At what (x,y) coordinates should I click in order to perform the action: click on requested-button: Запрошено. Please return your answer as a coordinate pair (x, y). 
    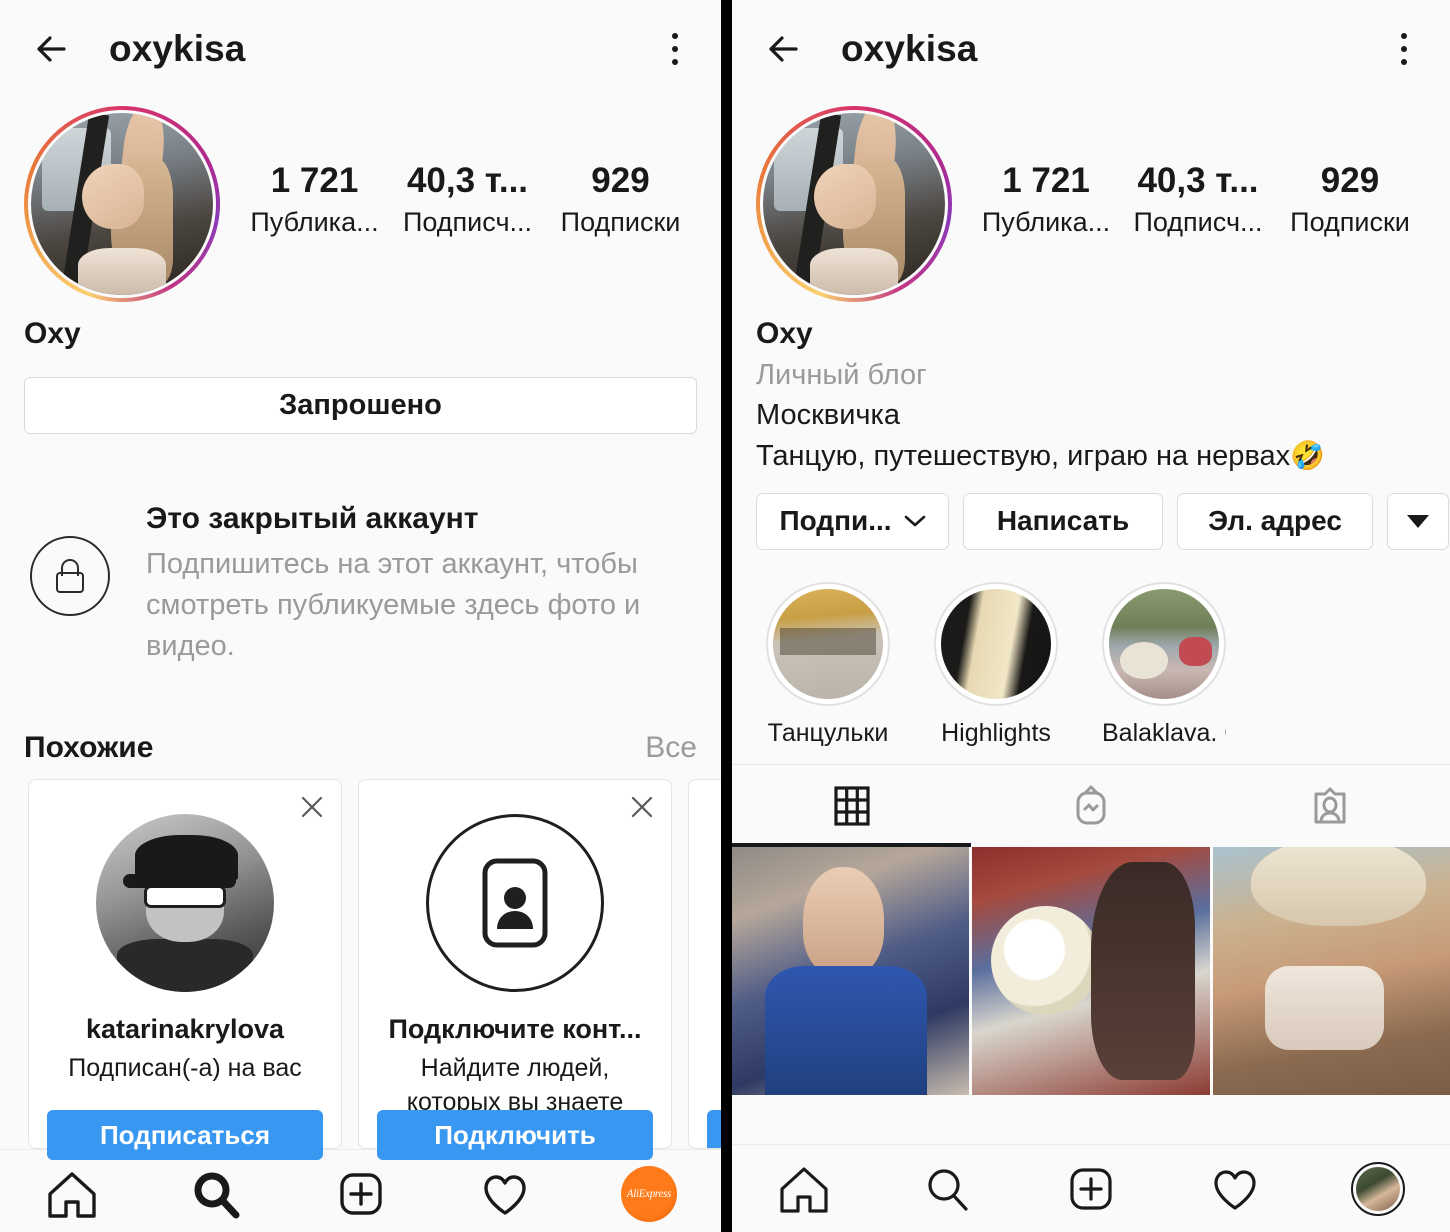
    Looking at the image, I should click on (360, 405).